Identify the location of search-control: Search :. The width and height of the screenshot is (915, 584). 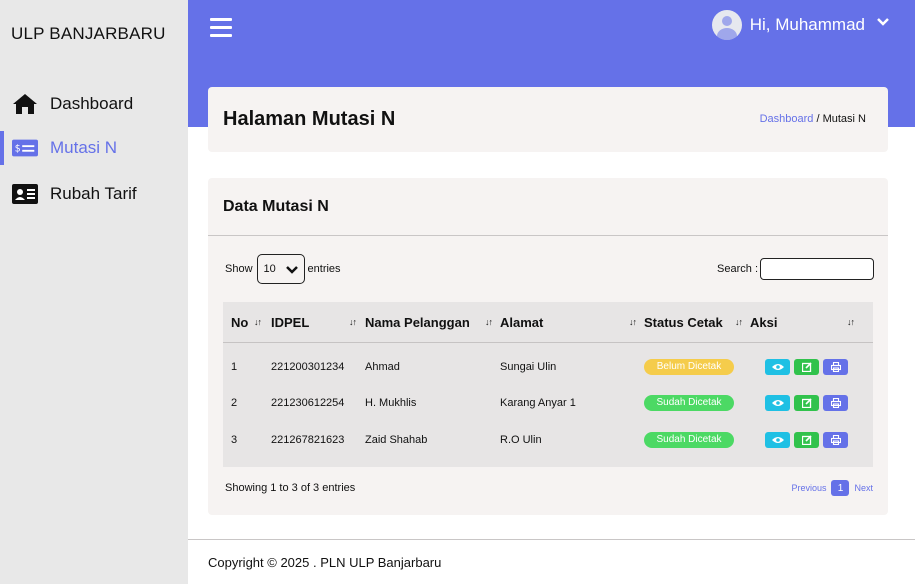
(795, 269).